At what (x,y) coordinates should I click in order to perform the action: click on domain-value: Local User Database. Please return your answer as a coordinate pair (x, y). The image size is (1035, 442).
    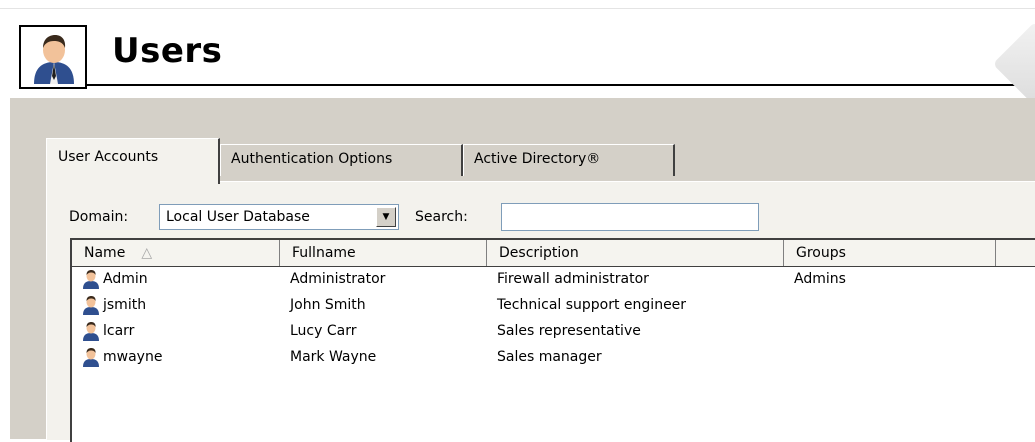
    Looking at the image, I should click on (238, 217).